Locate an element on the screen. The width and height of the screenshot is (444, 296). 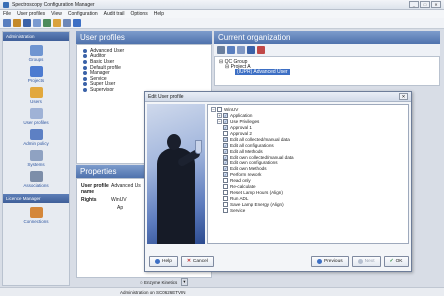
refresh-icon is located at coordinates (47, 23).